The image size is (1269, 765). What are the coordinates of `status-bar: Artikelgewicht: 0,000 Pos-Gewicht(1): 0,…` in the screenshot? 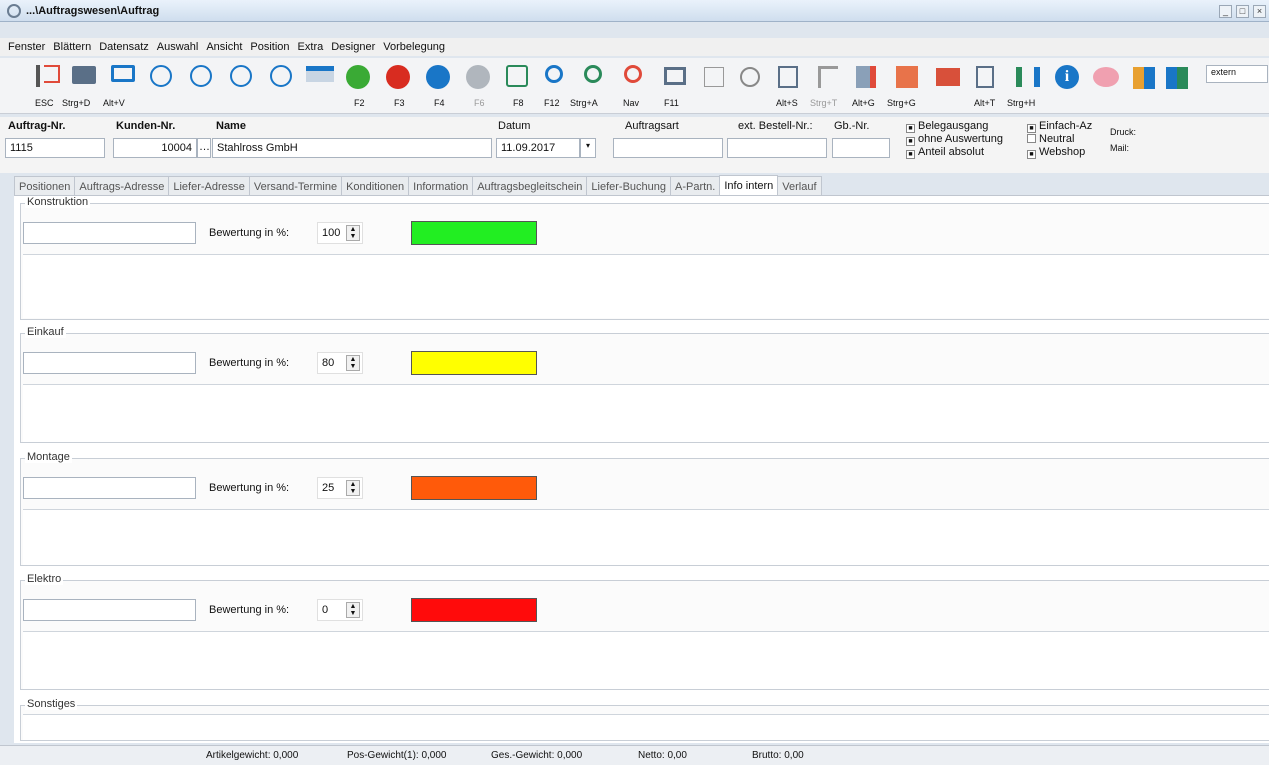 It's located at (634, 755).